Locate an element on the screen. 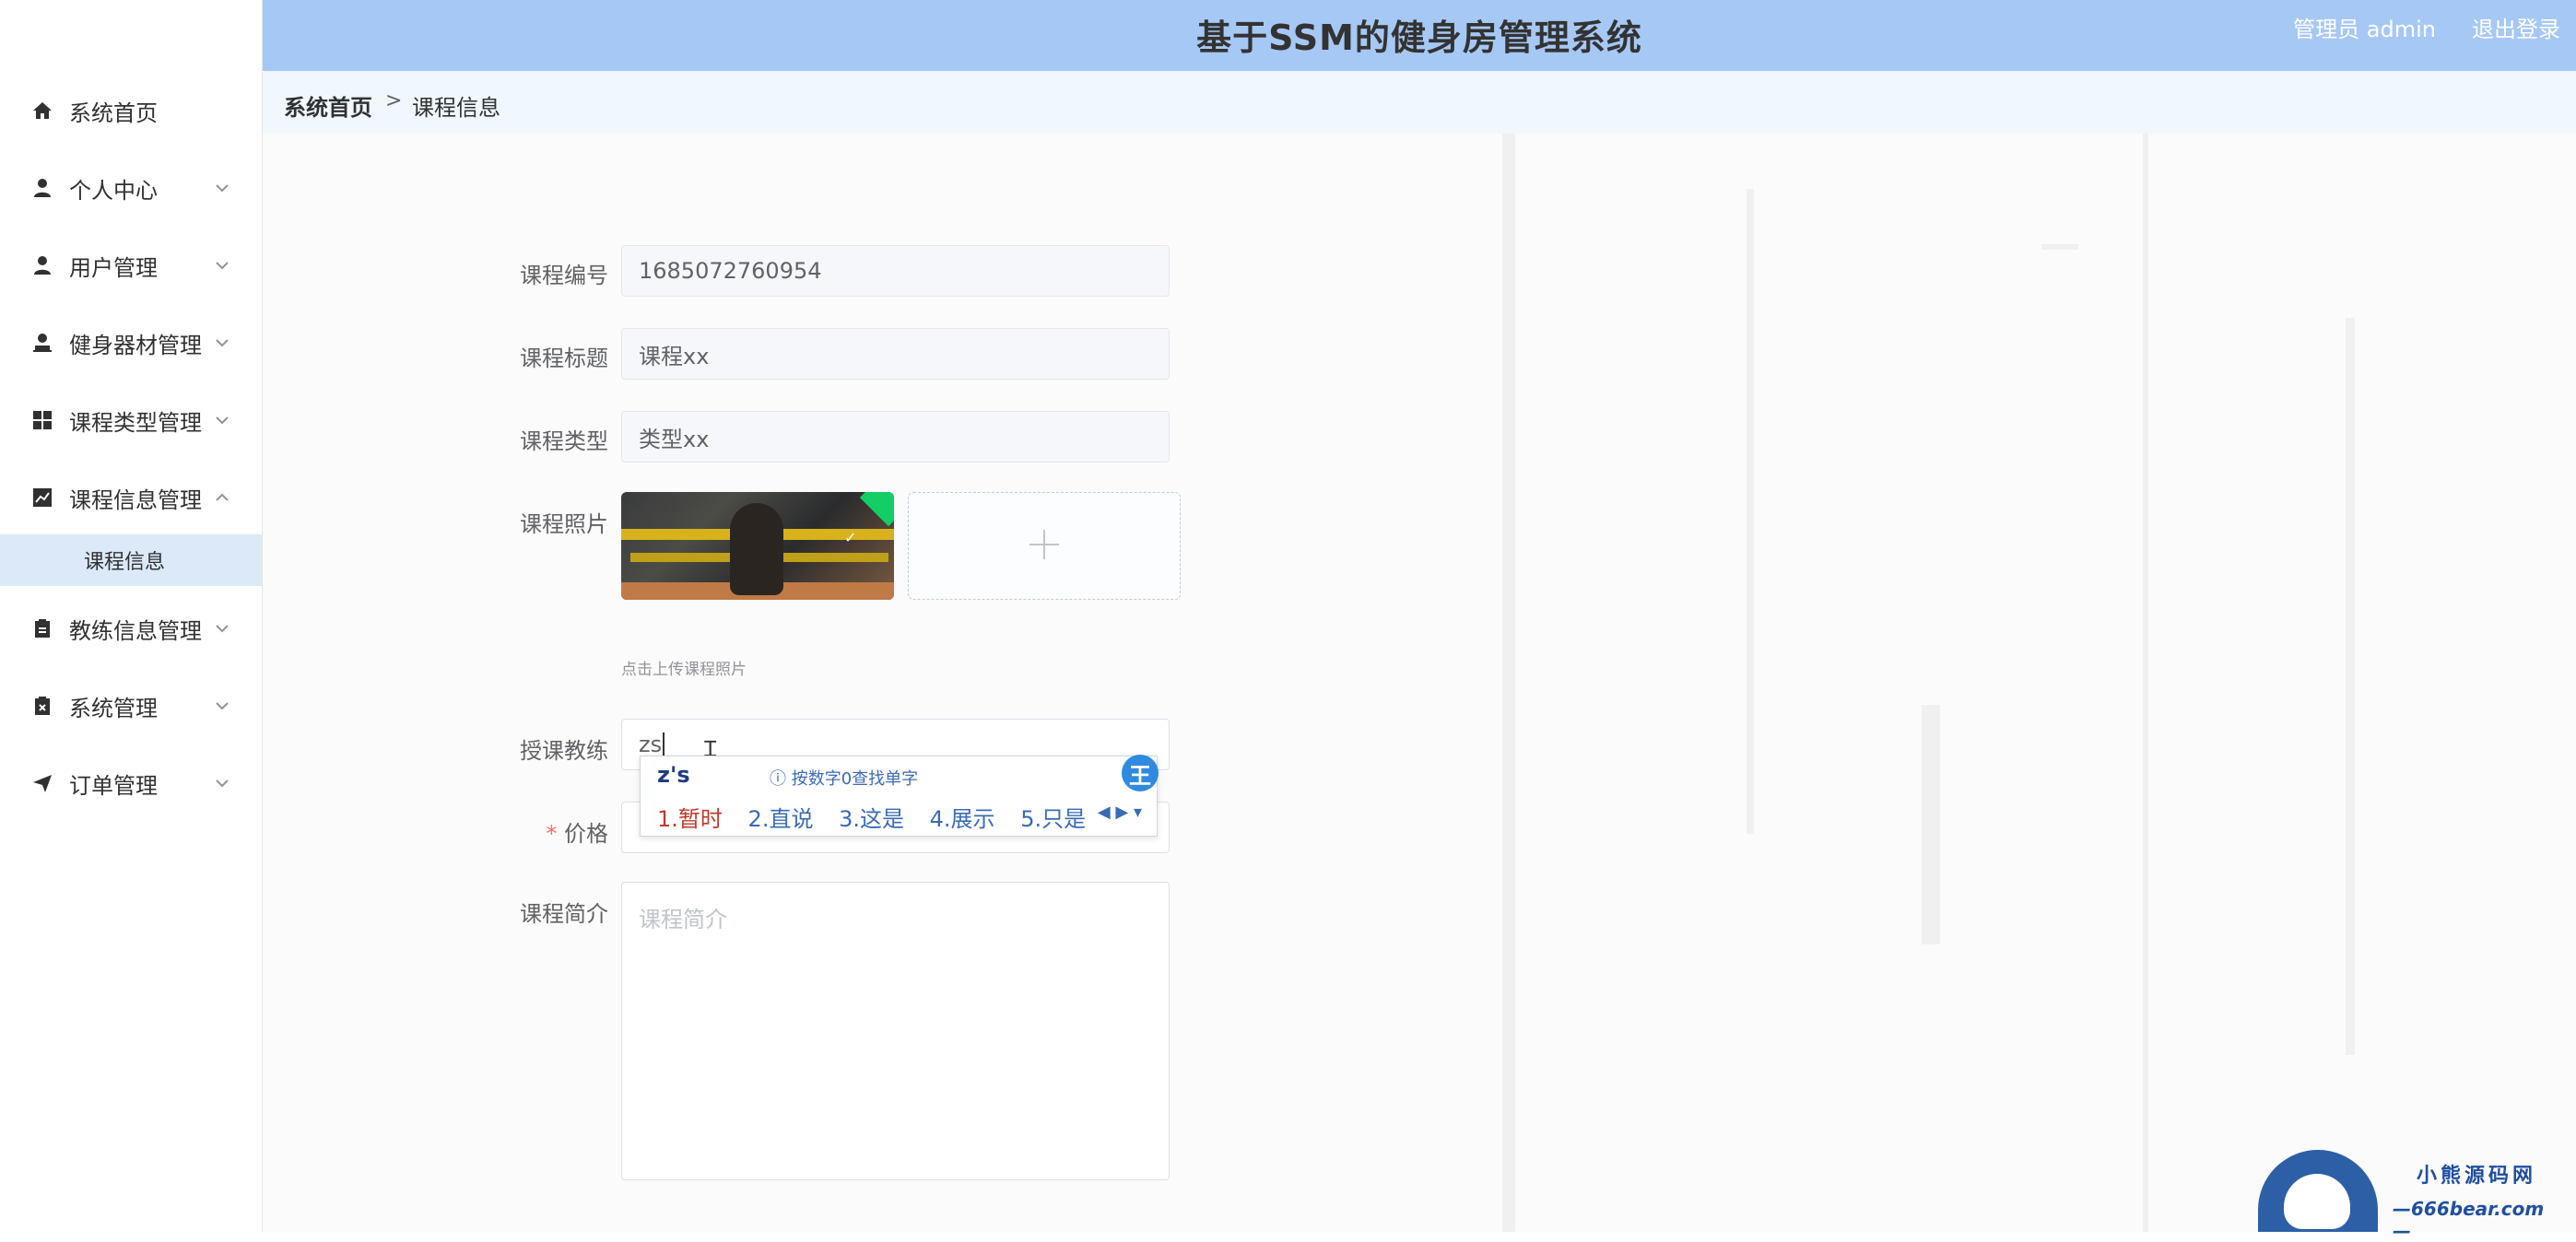 This screenshot has width=2576, height=1242. coach-value: zs is located at coordinates (651, 744).